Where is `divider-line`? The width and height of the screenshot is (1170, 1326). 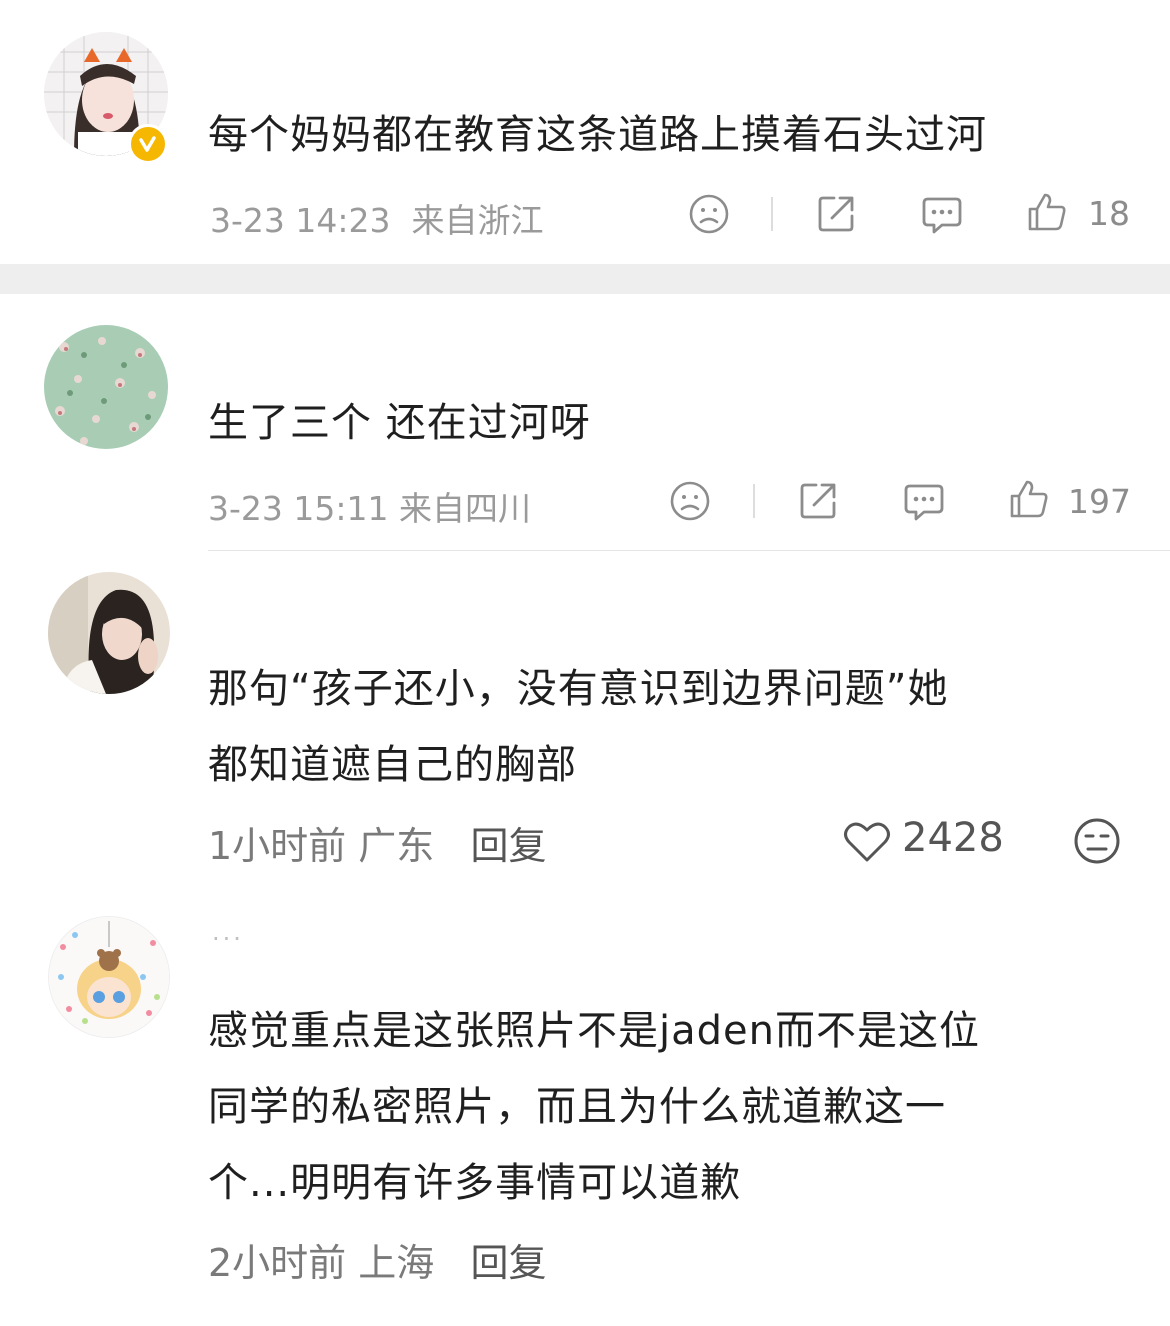
divider-line is located at coordinates (689, 550).